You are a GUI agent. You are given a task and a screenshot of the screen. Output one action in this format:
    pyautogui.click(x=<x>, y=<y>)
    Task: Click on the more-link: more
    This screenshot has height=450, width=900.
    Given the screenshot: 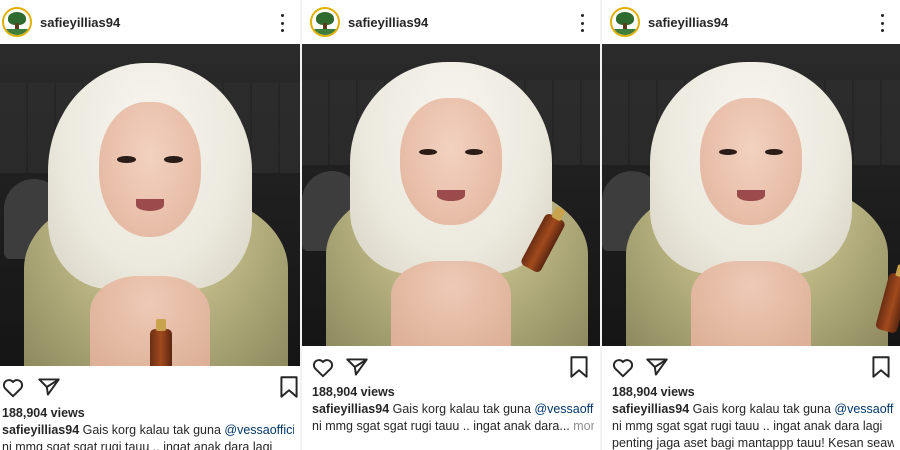 What is the action you would take?
    pyautogui.click(x=582, y=426)
    